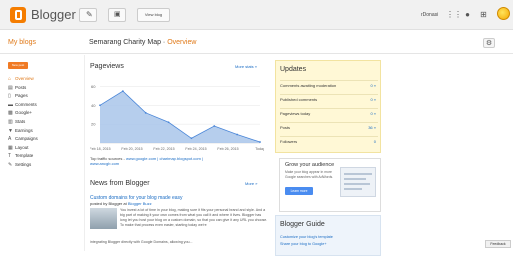 The image size is (513, 256). Describe the element at coordinates (107, 66) in the screenshot. I see `pageviews-title: Pageviews` at that location.